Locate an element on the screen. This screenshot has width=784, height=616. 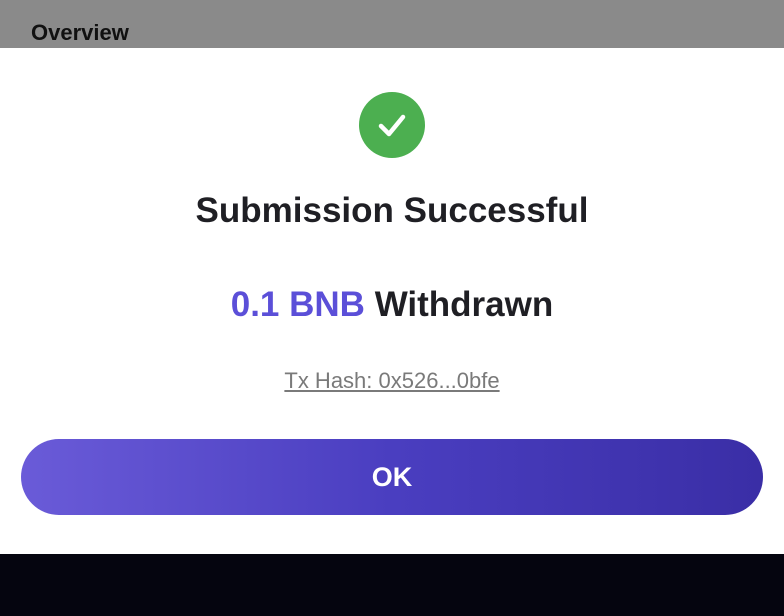
ok-button: OK is located at coordinates (392, 477).